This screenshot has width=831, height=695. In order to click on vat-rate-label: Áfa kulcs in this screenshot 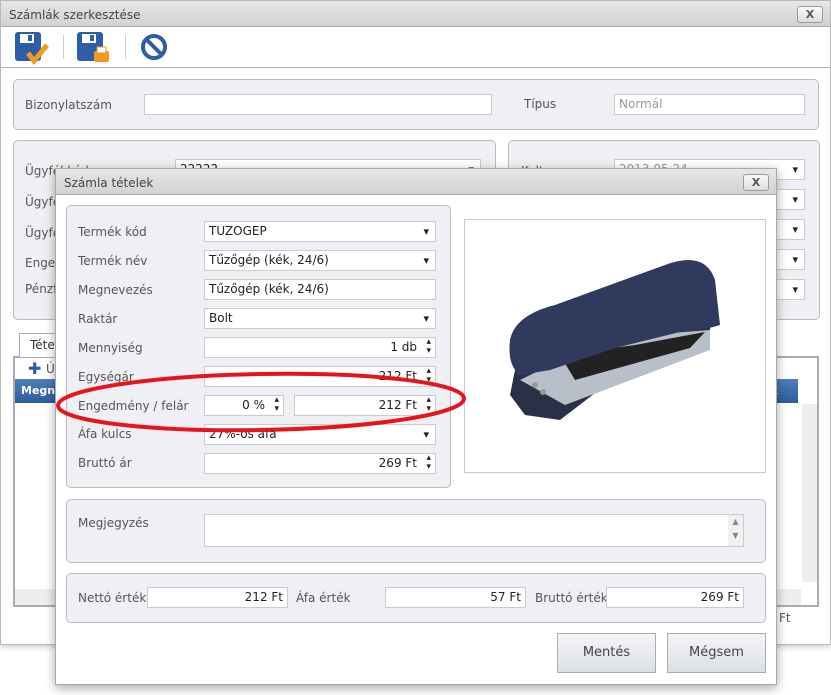, I will do `click(105, 434)`.